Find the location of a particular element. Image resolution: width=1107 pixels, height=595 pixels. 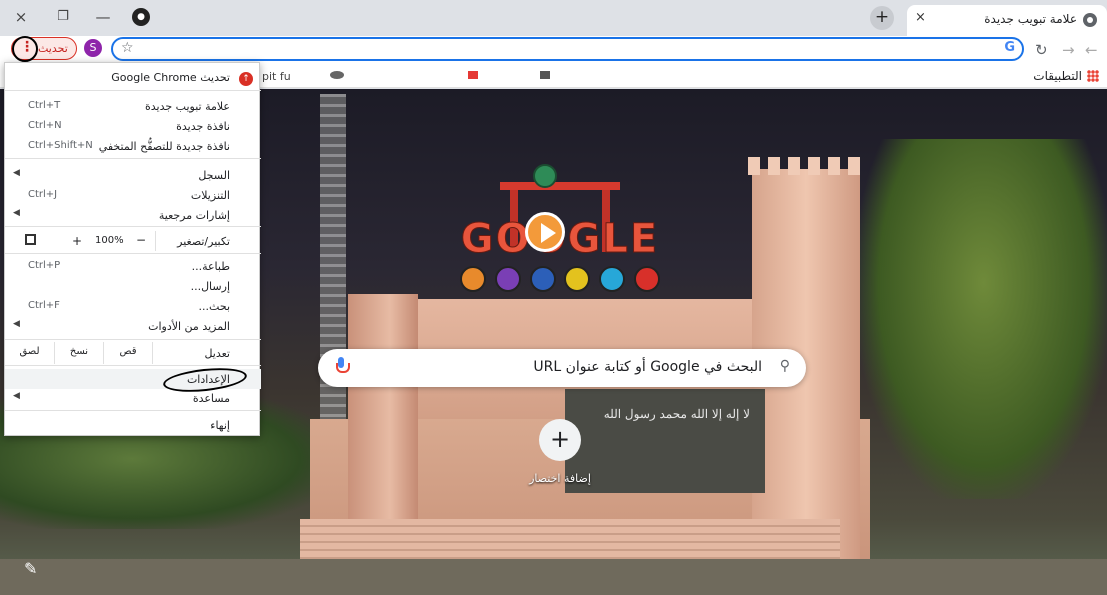

window-minimize-icon: — is located at coordinates (103, 17).